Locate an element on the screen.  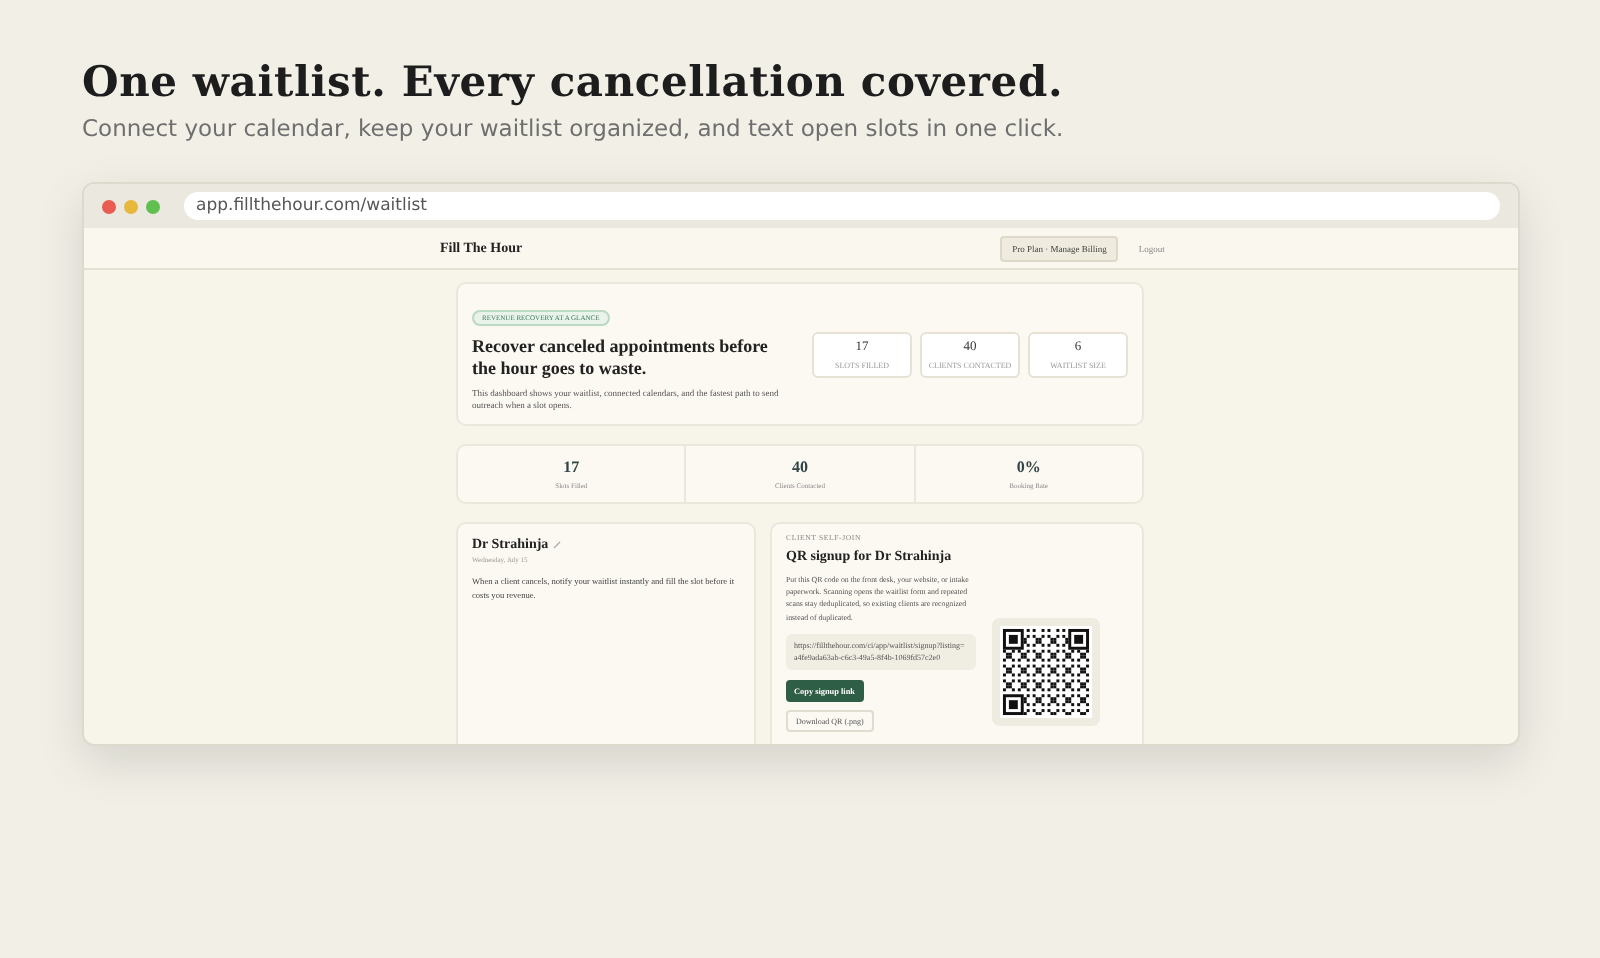
hero-title: One waitlist. Every cancellation covered. is located at coordinates (574, 81).